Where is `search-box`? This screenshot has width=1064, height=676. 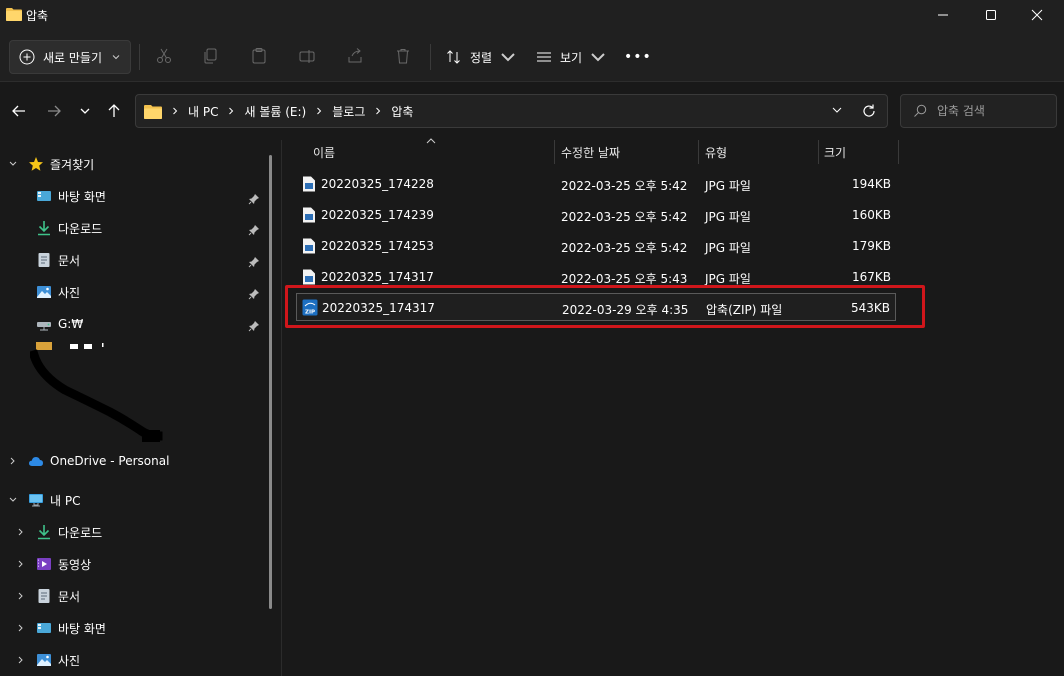
search-box is located at coordinates (978, 111).